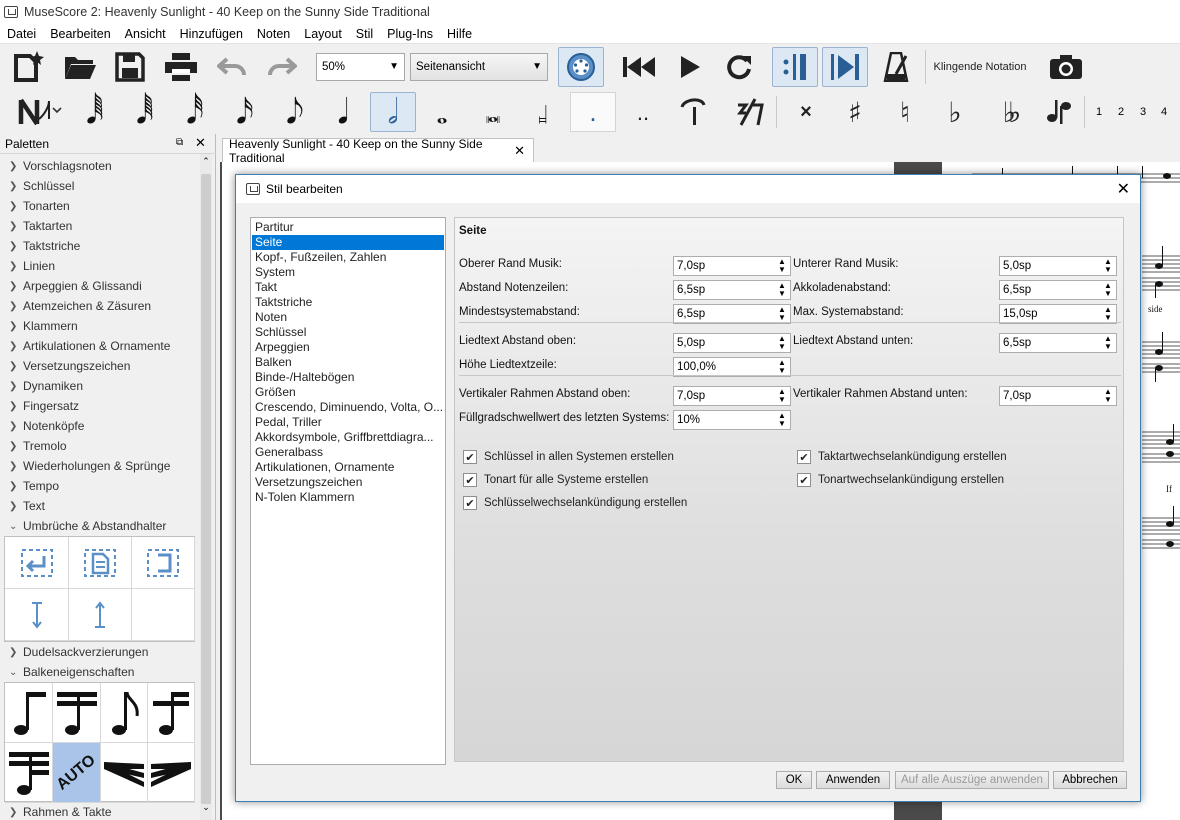 This screenshot has width=1180, height=820. What do you see at coordinates (99, 386) in the screenshot?
I see `palette-item: ❯ Dynamiken` at bounding box center [99, 386].